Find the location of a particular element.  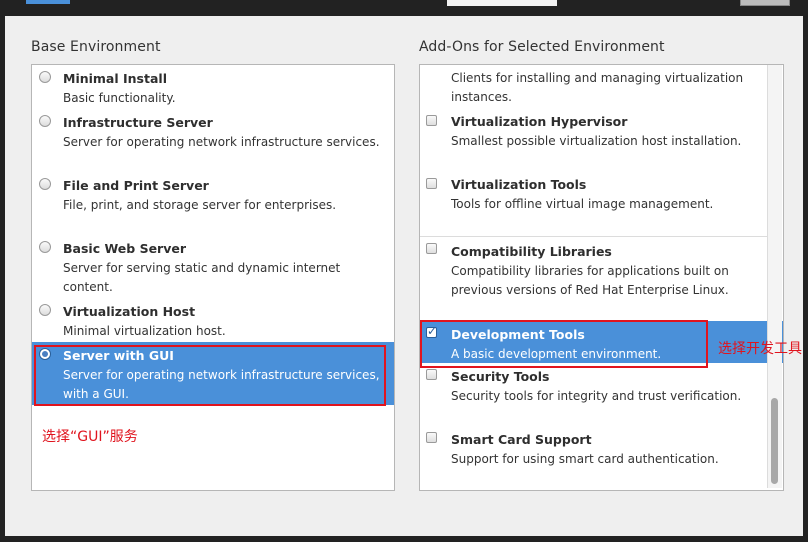

annotation-gui-note: 选择“GUI”服务 is located at coordinates (90, 437).